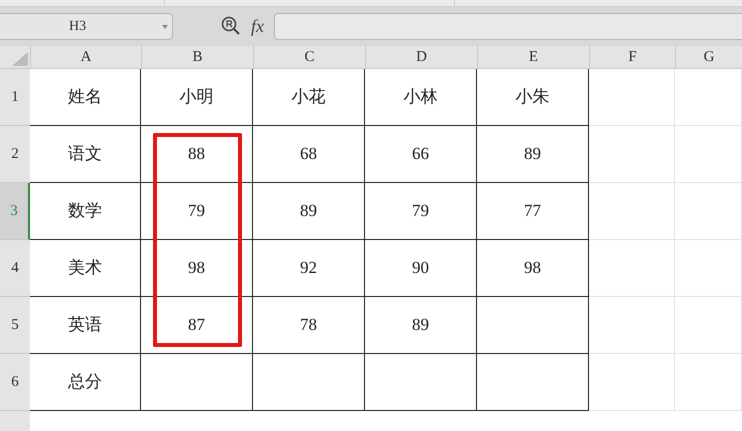  I want to click on zoom-icon, so click(231, 26).